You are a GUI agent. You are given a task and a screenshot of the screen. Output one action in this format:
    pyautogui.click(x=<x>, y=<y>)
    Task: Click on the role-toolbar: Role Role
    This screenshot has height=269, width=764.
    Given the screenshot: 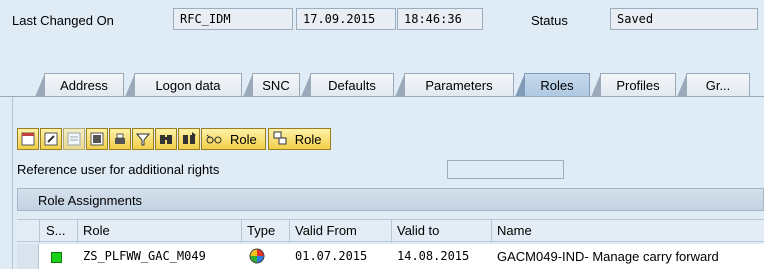 What is the action you would take?
    pyautogui.click(x=174, y=139)
    